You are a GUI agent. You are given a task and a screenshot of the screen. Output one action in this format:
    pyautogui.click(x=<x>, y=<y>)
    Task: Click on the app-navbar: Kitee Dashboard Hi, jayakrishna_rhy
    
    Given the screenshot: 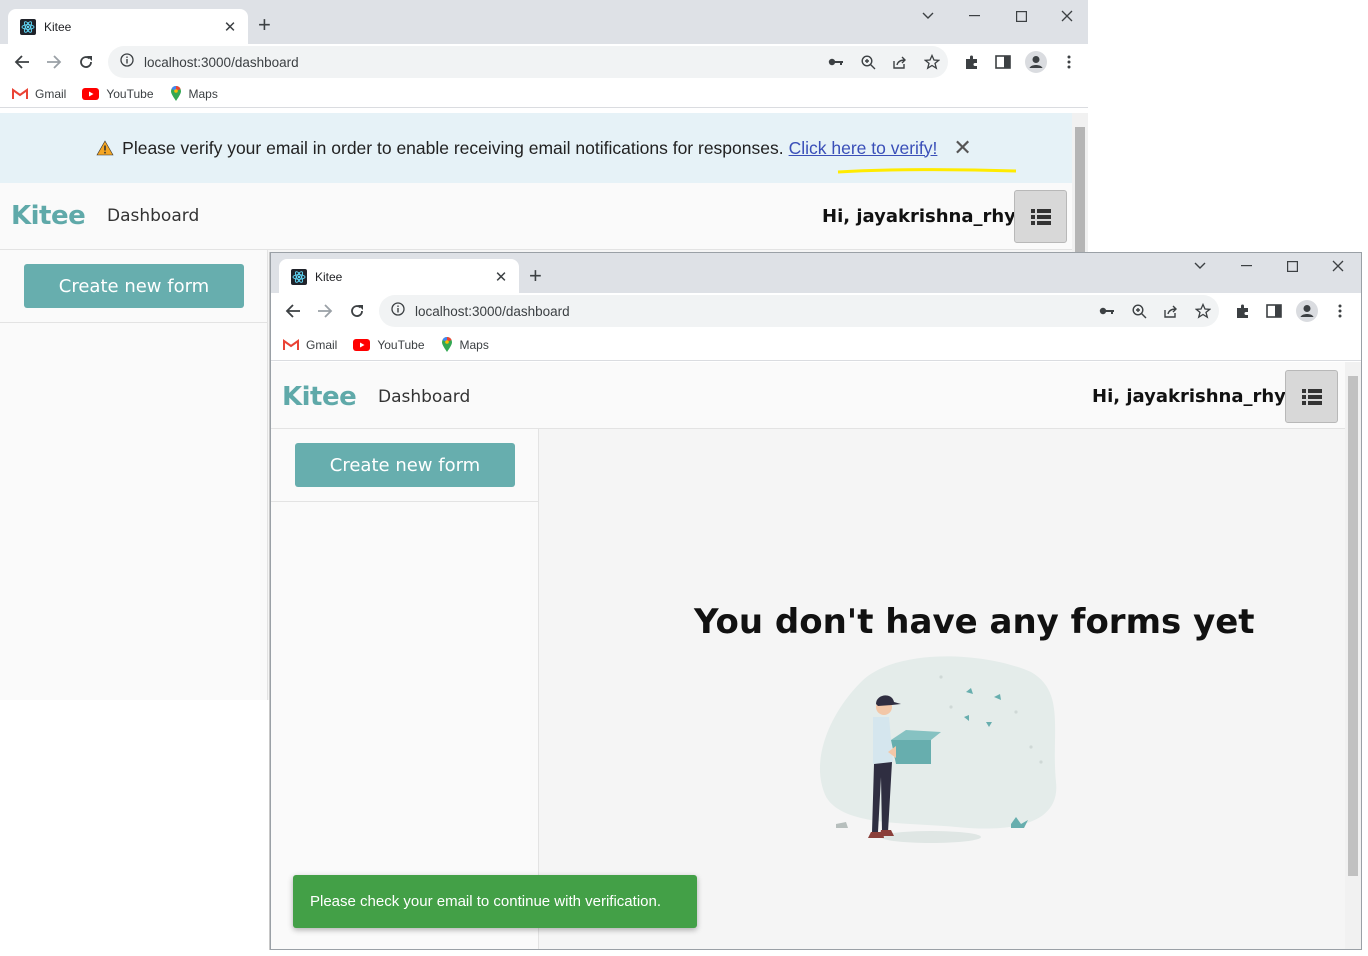 What is the action you would take?
    pyautogui.click(x=544, y=216)
    